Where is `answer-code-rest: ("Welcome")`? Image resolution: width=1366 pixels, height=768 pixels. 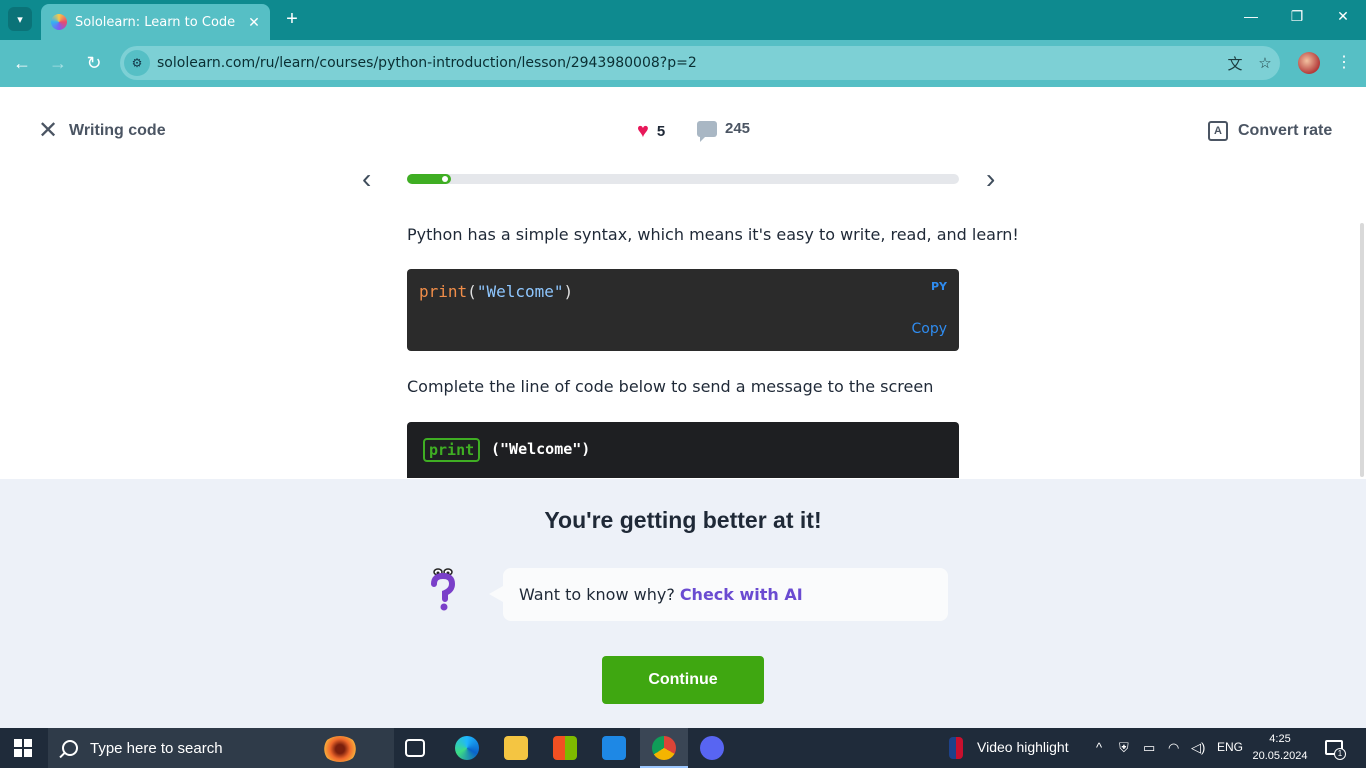 answer-code-rest: ("Welcome") is located at coordinates (541, 449).